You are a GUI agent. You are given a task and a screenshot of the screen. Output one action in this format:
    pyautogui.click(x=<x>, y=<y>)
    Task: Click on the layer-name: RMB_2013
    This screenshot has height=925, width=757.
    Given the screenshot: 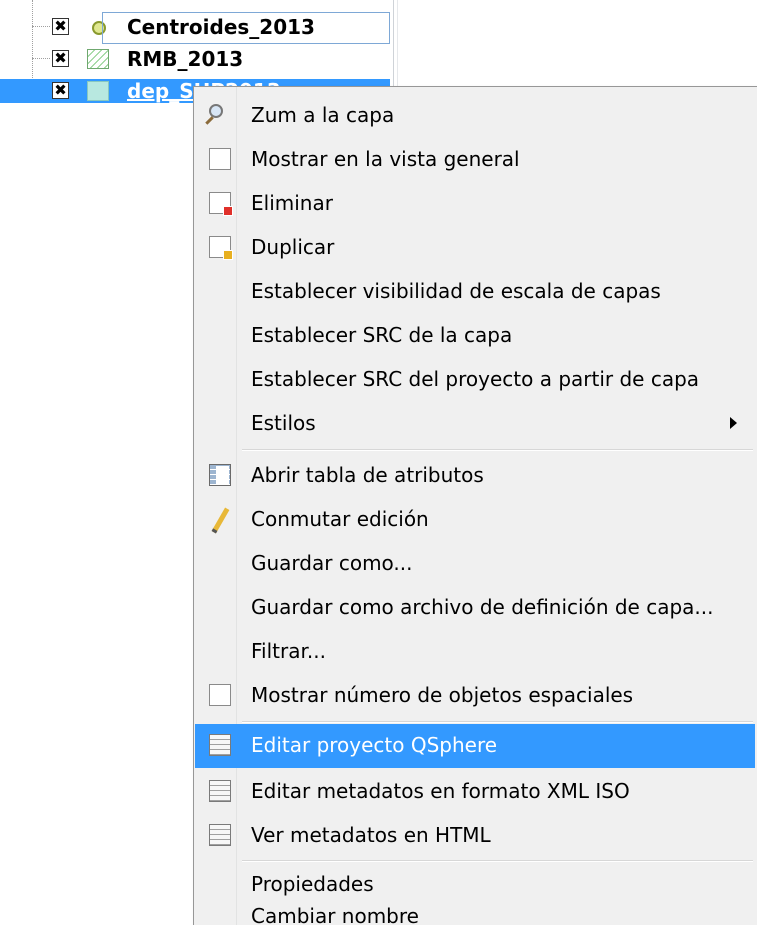 What is the action you would take?
    pyautogui.click(x=185, y=59)
    